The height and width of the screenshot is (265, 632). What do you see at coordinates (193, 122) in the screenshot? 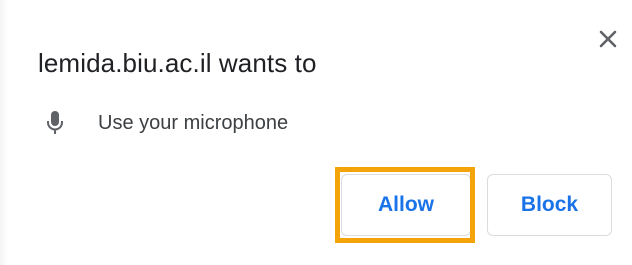
I see `permission-label: Use your microphone` at bounding box center [193, 122].